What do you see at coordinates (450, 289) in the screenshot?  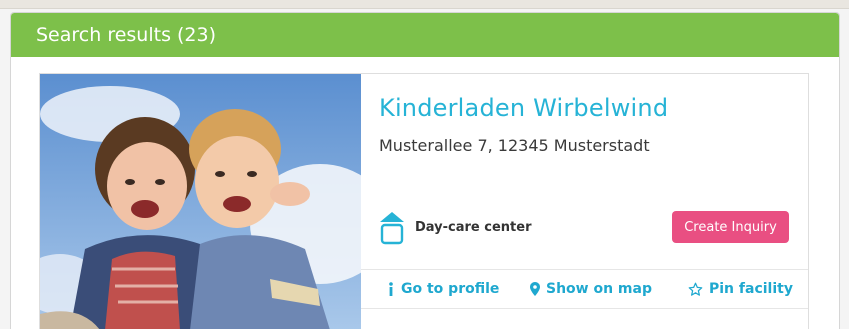 I see `go-to-profile-label: Go to profile` at bounding box center [450, 289].